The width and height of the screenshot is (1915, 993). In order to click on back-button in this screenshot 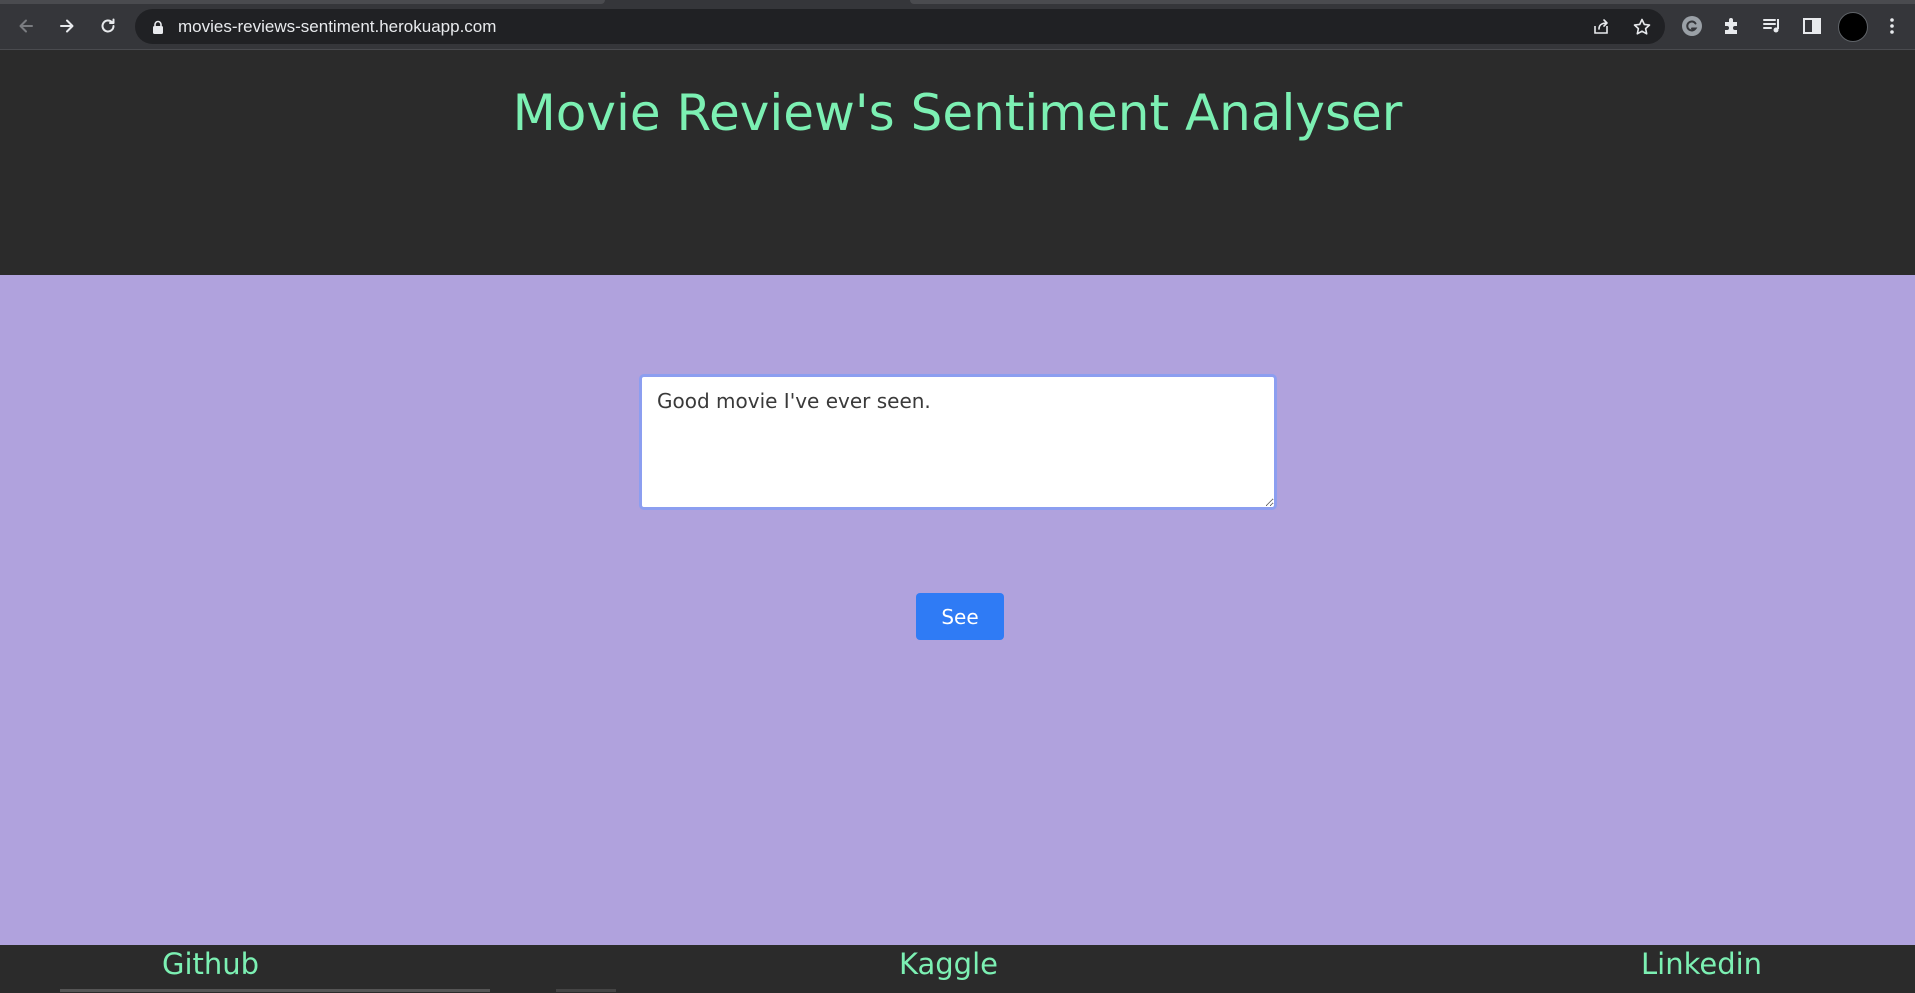, I will do `click(26, 26)`.